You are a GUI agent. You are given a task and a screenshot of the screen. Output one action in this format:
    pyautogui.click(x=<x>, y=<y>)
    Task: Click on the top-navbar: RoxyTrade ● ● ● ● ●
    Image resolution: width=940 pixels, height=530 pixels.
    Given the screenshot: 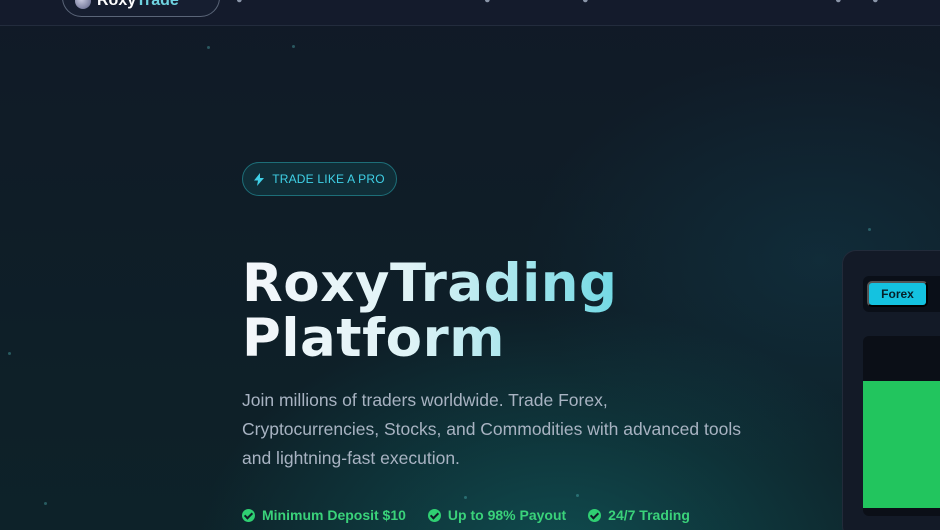 What is the action you would take?
    pyautogui.click(x=470, y=13)
    